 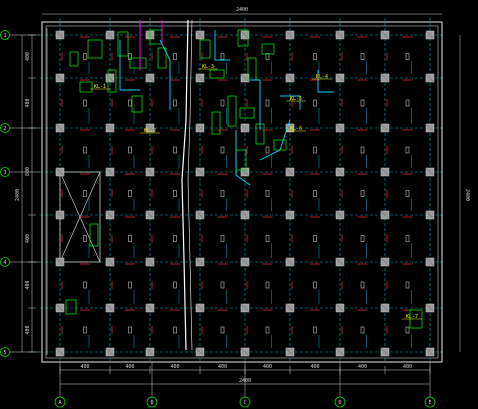 I want to click on note-label: KL-6, so click(x=296, y=129).